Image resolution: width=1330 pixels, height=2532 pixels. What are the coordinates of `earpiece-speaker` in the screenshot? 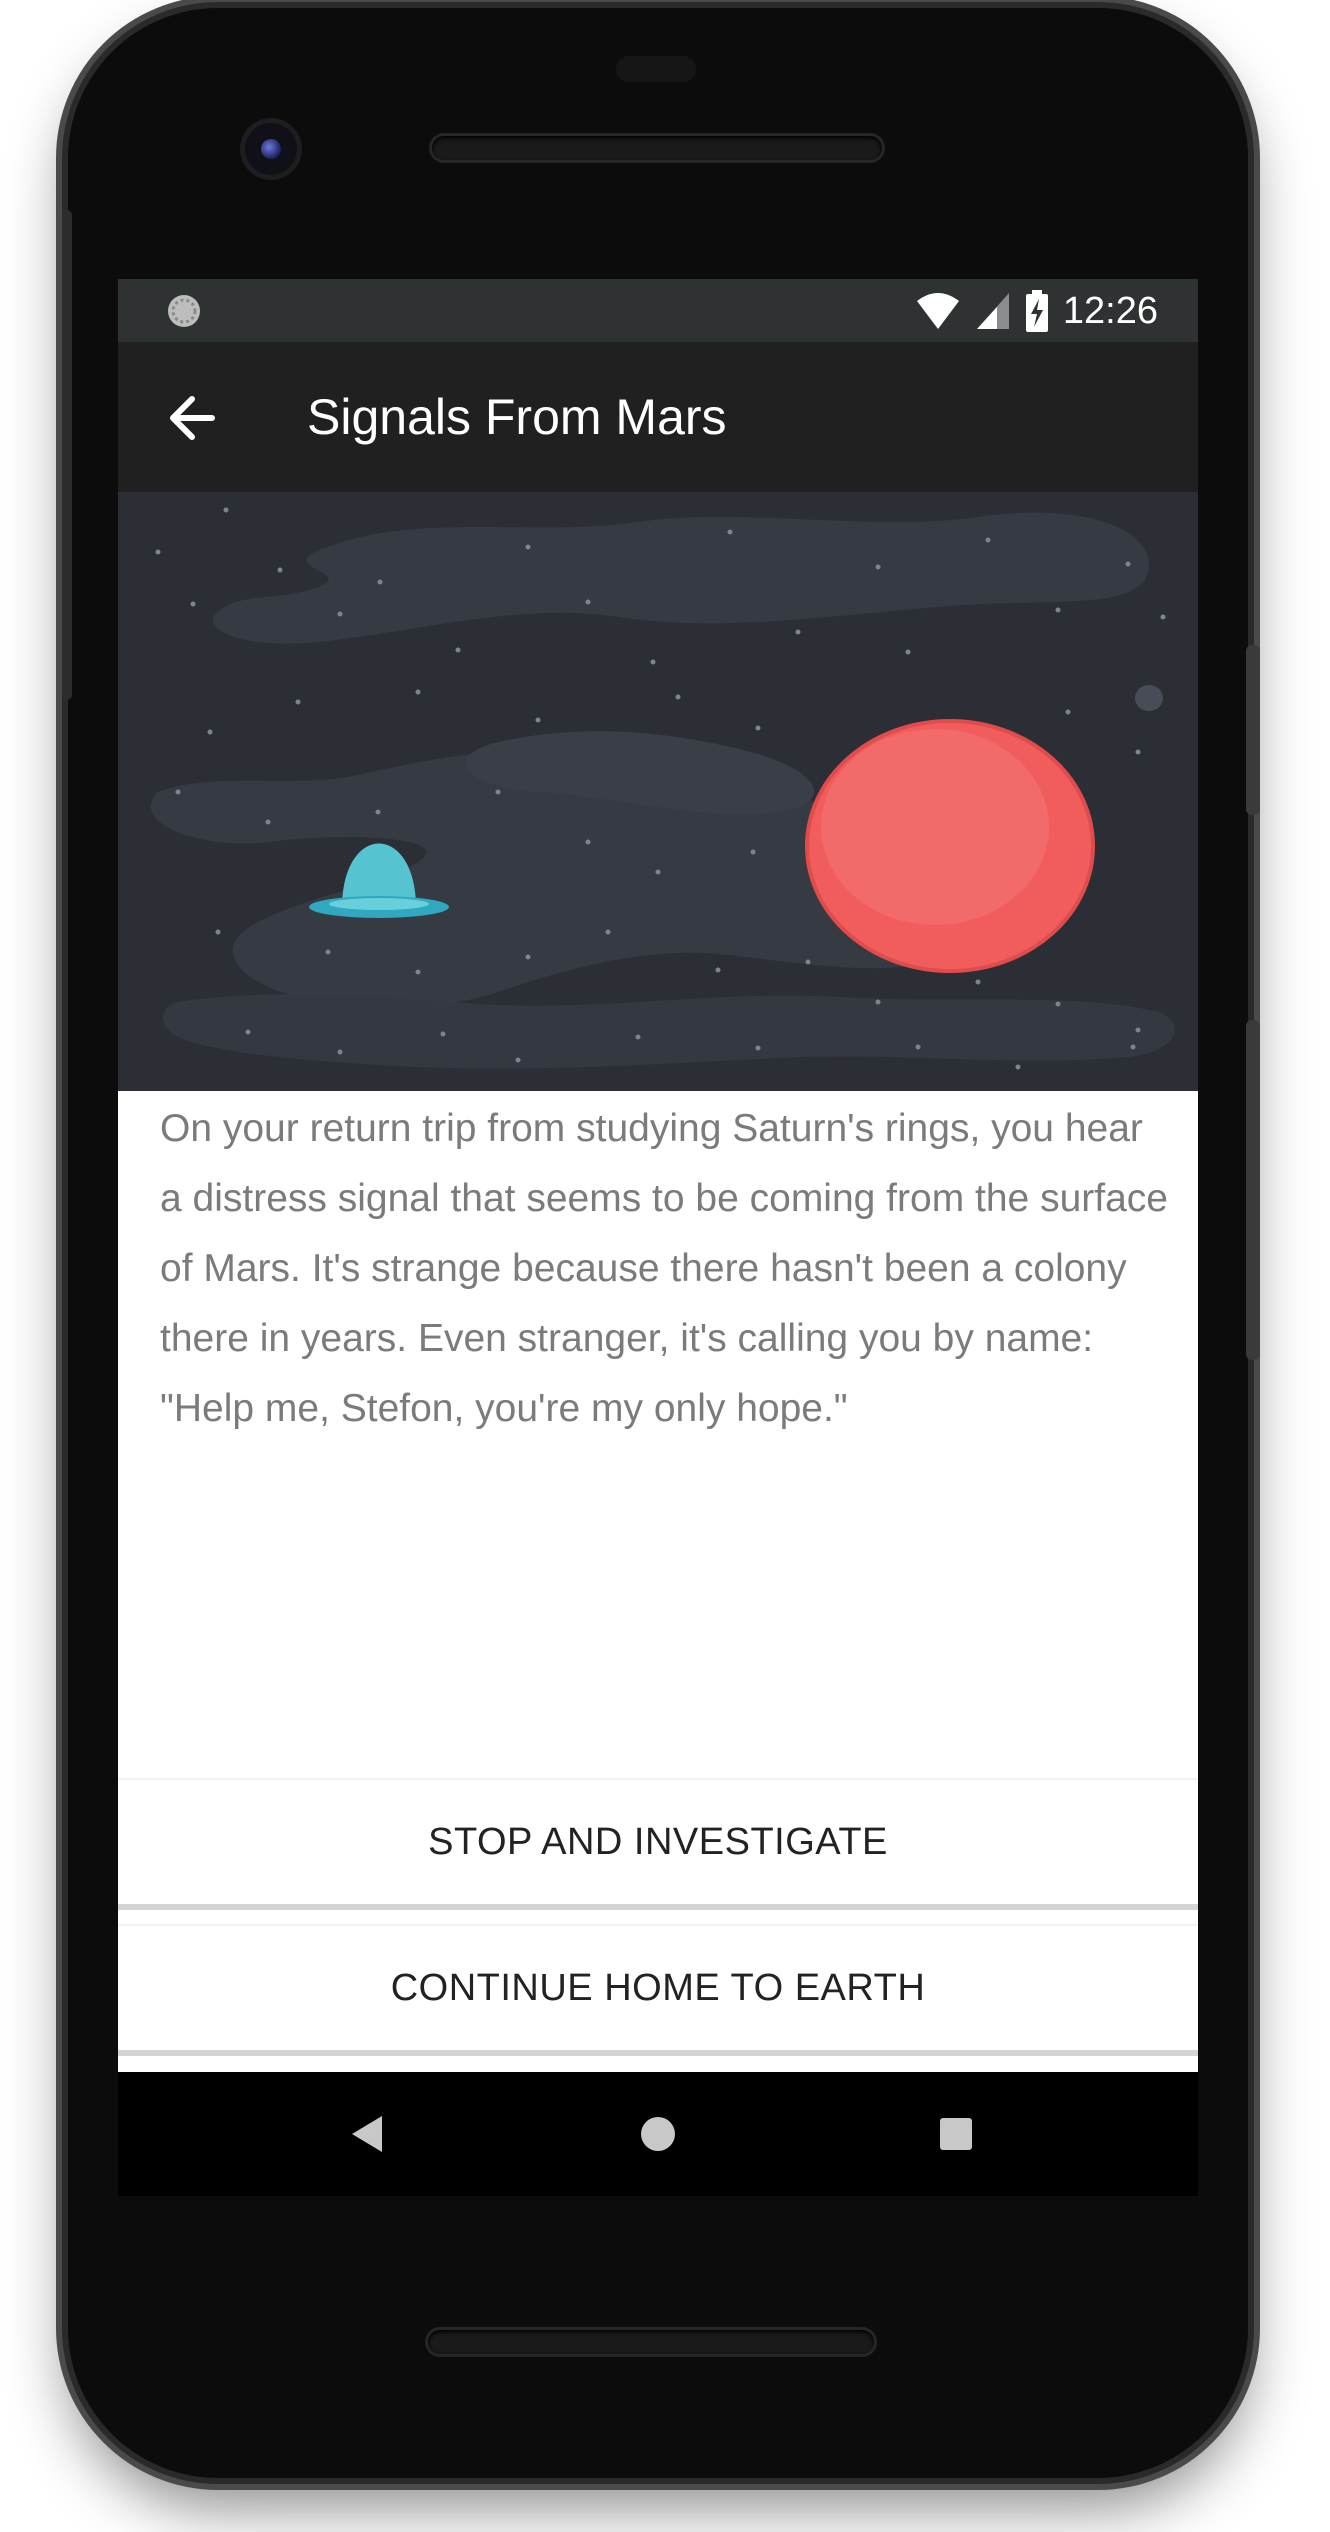 It's located at (657, 148).